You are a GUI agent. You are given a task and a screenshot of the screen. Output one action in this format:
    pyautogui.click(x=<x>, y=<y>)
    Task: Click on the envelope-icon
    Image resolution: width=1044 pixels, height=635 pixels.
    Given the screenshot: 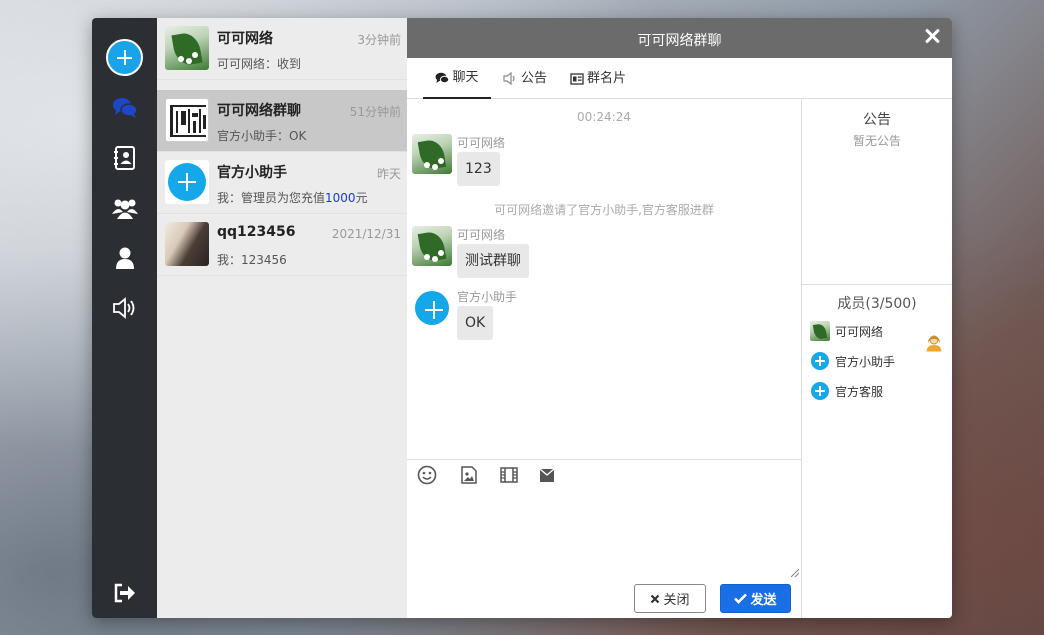 What is the action you would take?
    pyautogui.click(x=547, y=475)
    